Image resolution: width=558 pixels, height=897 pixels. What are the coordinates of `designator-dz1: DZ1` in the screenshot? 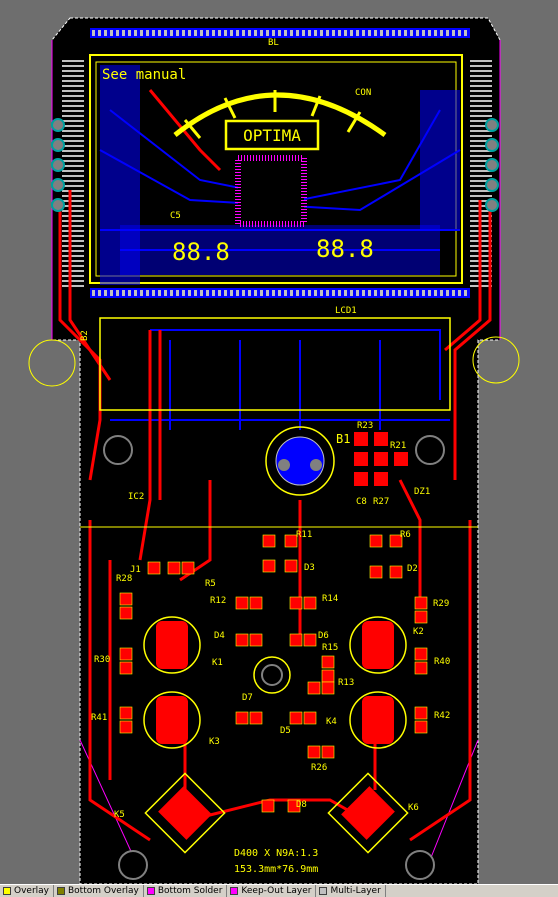 It's located at (422, 492).